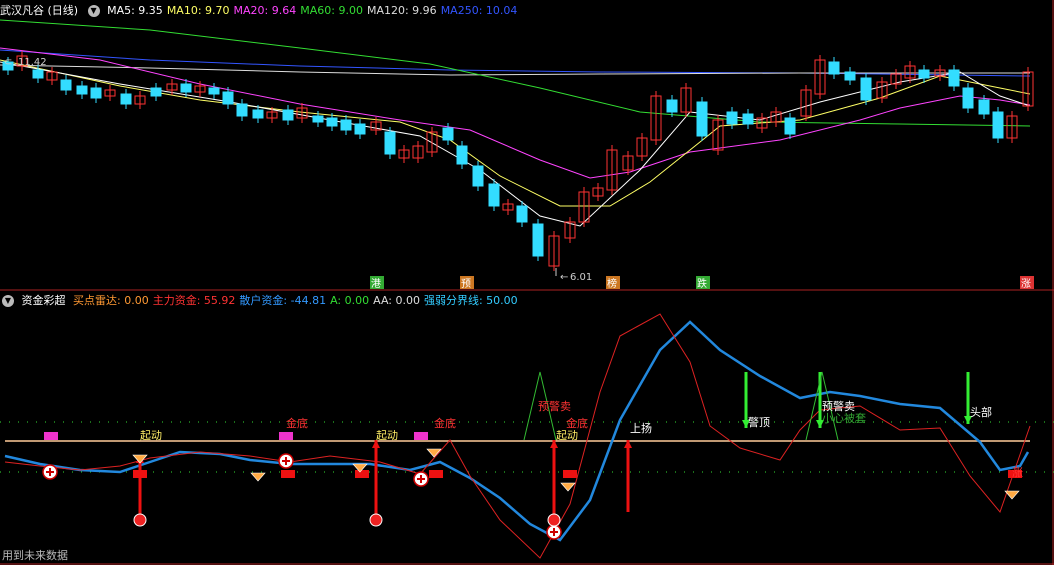 The height and width of the screenshot is (565, 1054). Describe the element at coordinates (844, 418) in the screenshot. I see `annotation-xiaoxin-10: 小心被套` at that location.